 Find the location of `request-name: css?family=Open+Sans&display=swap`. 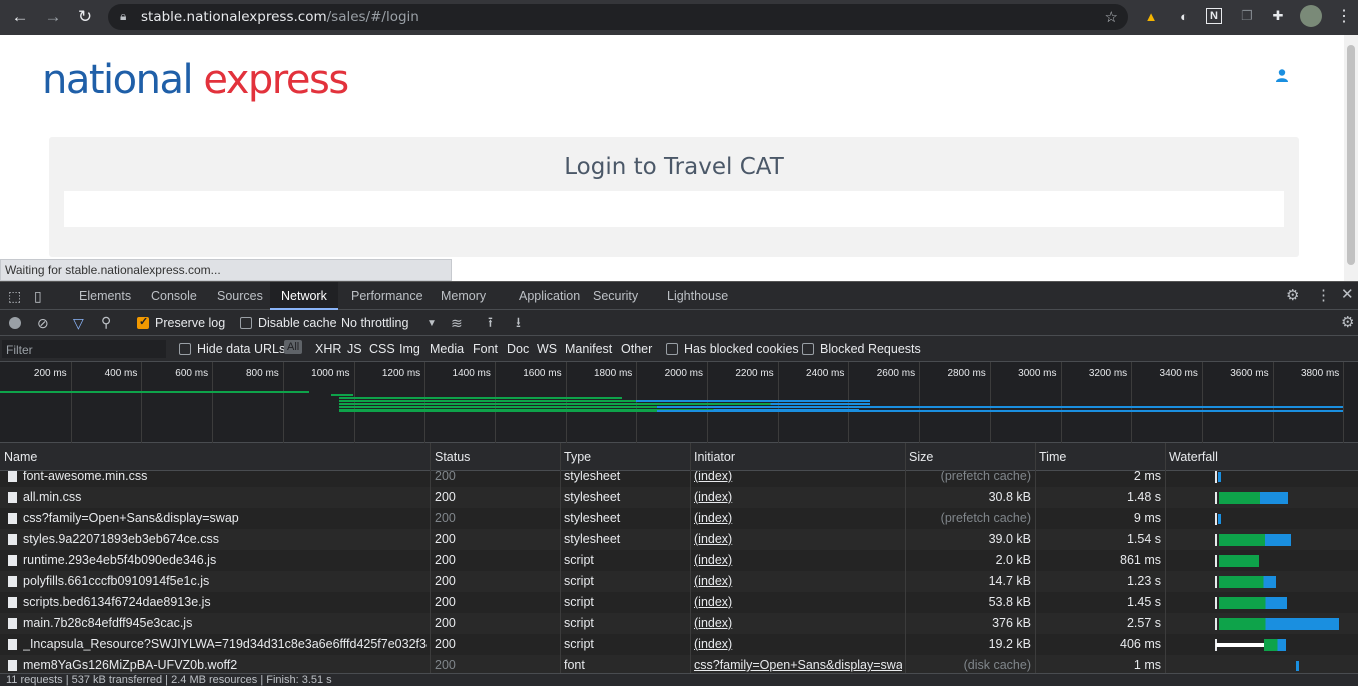

request-name: css?family=Open+Sans&display=swap is located at coordinates (225, 518).